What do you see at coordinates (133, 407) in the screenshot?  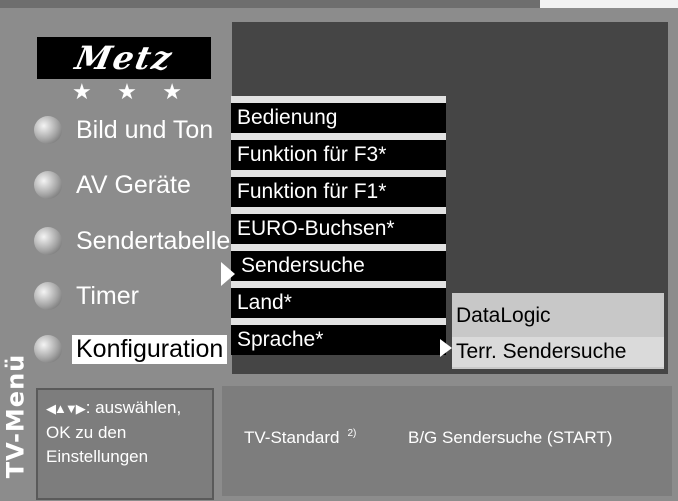 I see `help-line-1: : auswählen,` at bounding box center [133, 407].